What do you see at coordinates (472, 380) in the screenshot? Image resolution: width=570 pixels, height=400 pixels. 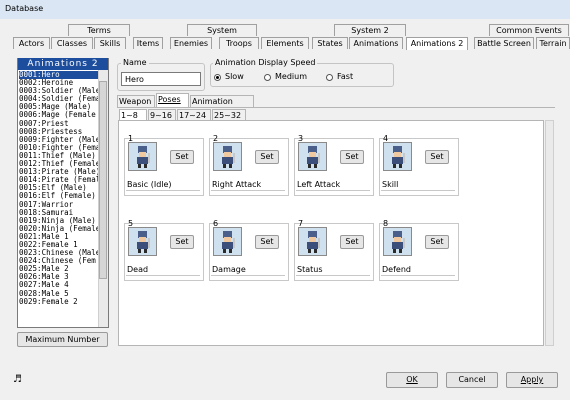 I see `cancel-button: Cancel` at bounding box center [472, 380].